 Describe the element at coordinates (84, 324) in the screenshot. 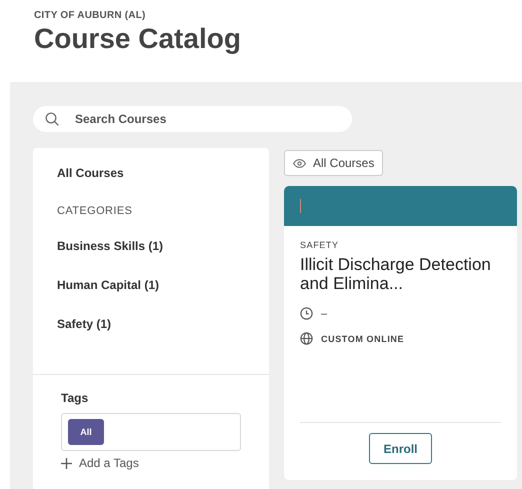

I see `category-link: Safety (1)` at that location.